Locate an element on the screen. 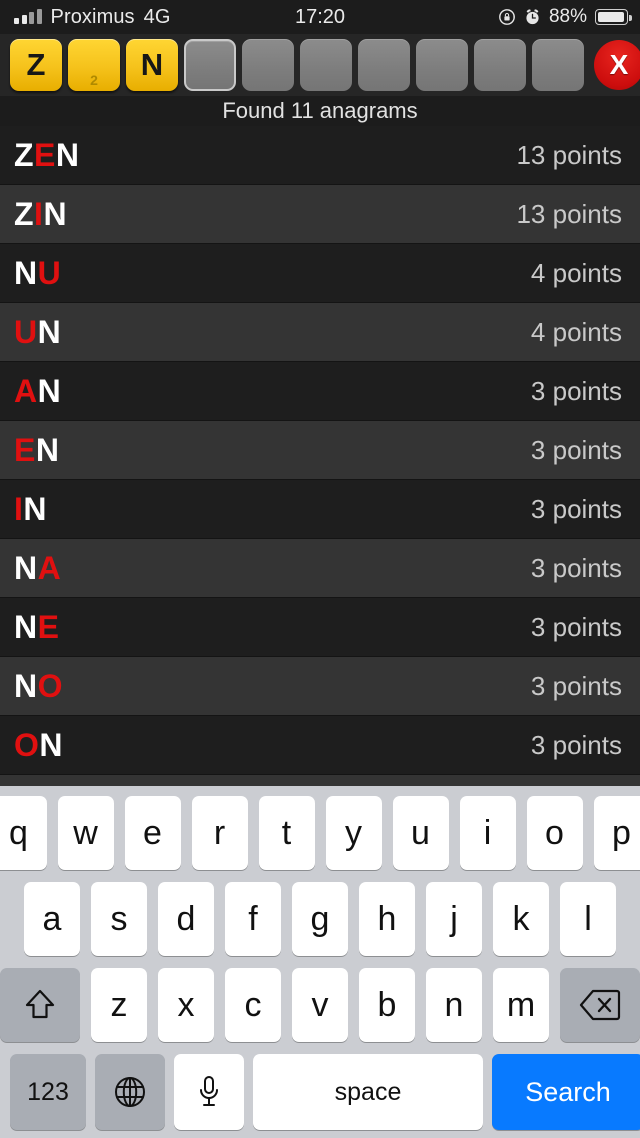 Image resolution: width=640 pixels, height=1138 pixels. rack-tile-5-empty is located at coordinates (326, 65).